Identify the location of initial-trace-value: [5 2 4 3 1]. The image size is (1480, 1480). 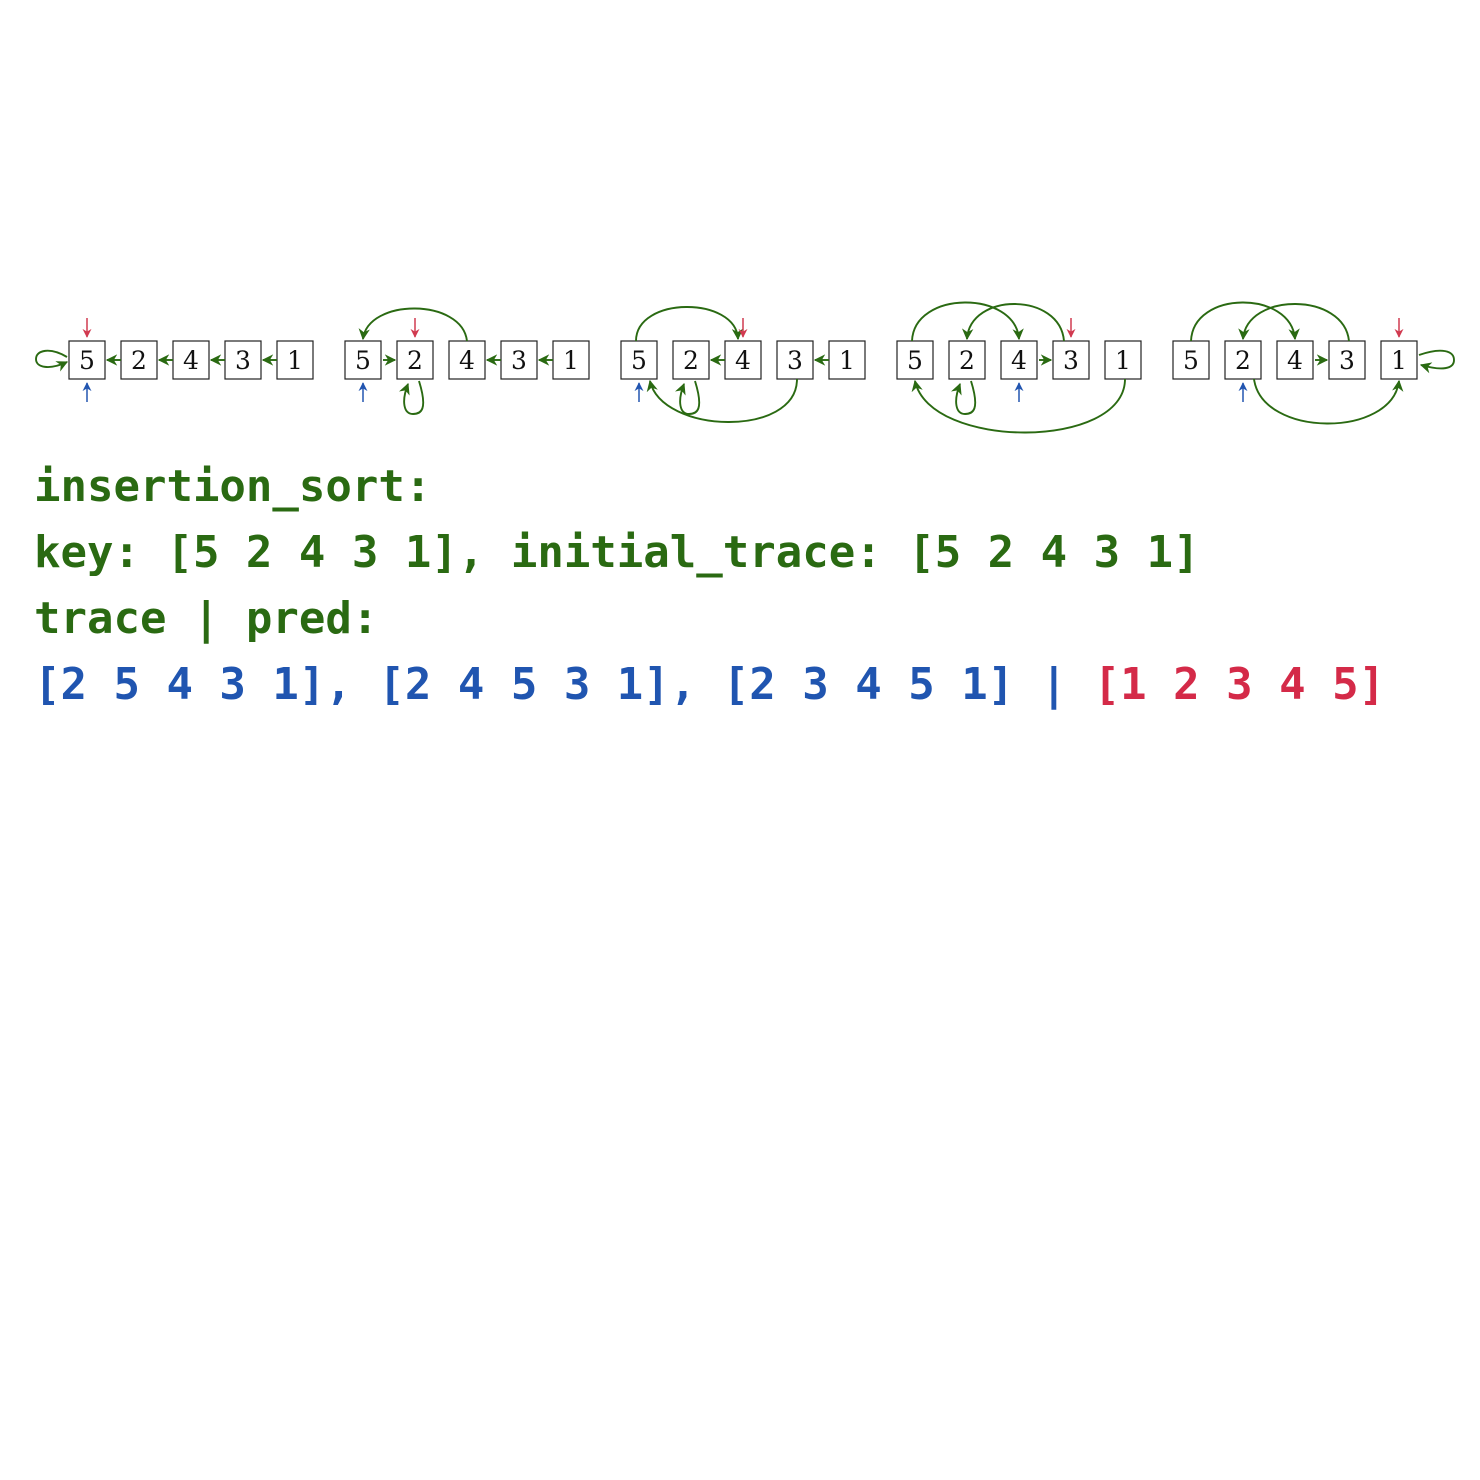
(1054, 552).